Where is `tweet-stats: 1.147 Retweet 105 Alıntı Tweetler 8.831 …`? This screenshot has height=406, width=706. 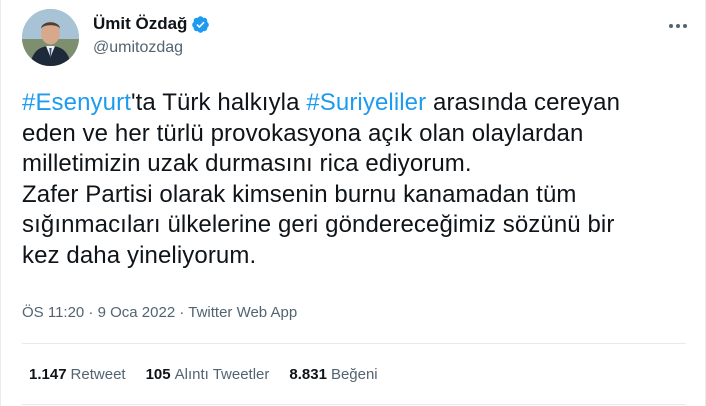 tweet-stats: 1.147 Retweet 105 Alıntı Tweetler 8.831 … is located at coordinates (213, 374).